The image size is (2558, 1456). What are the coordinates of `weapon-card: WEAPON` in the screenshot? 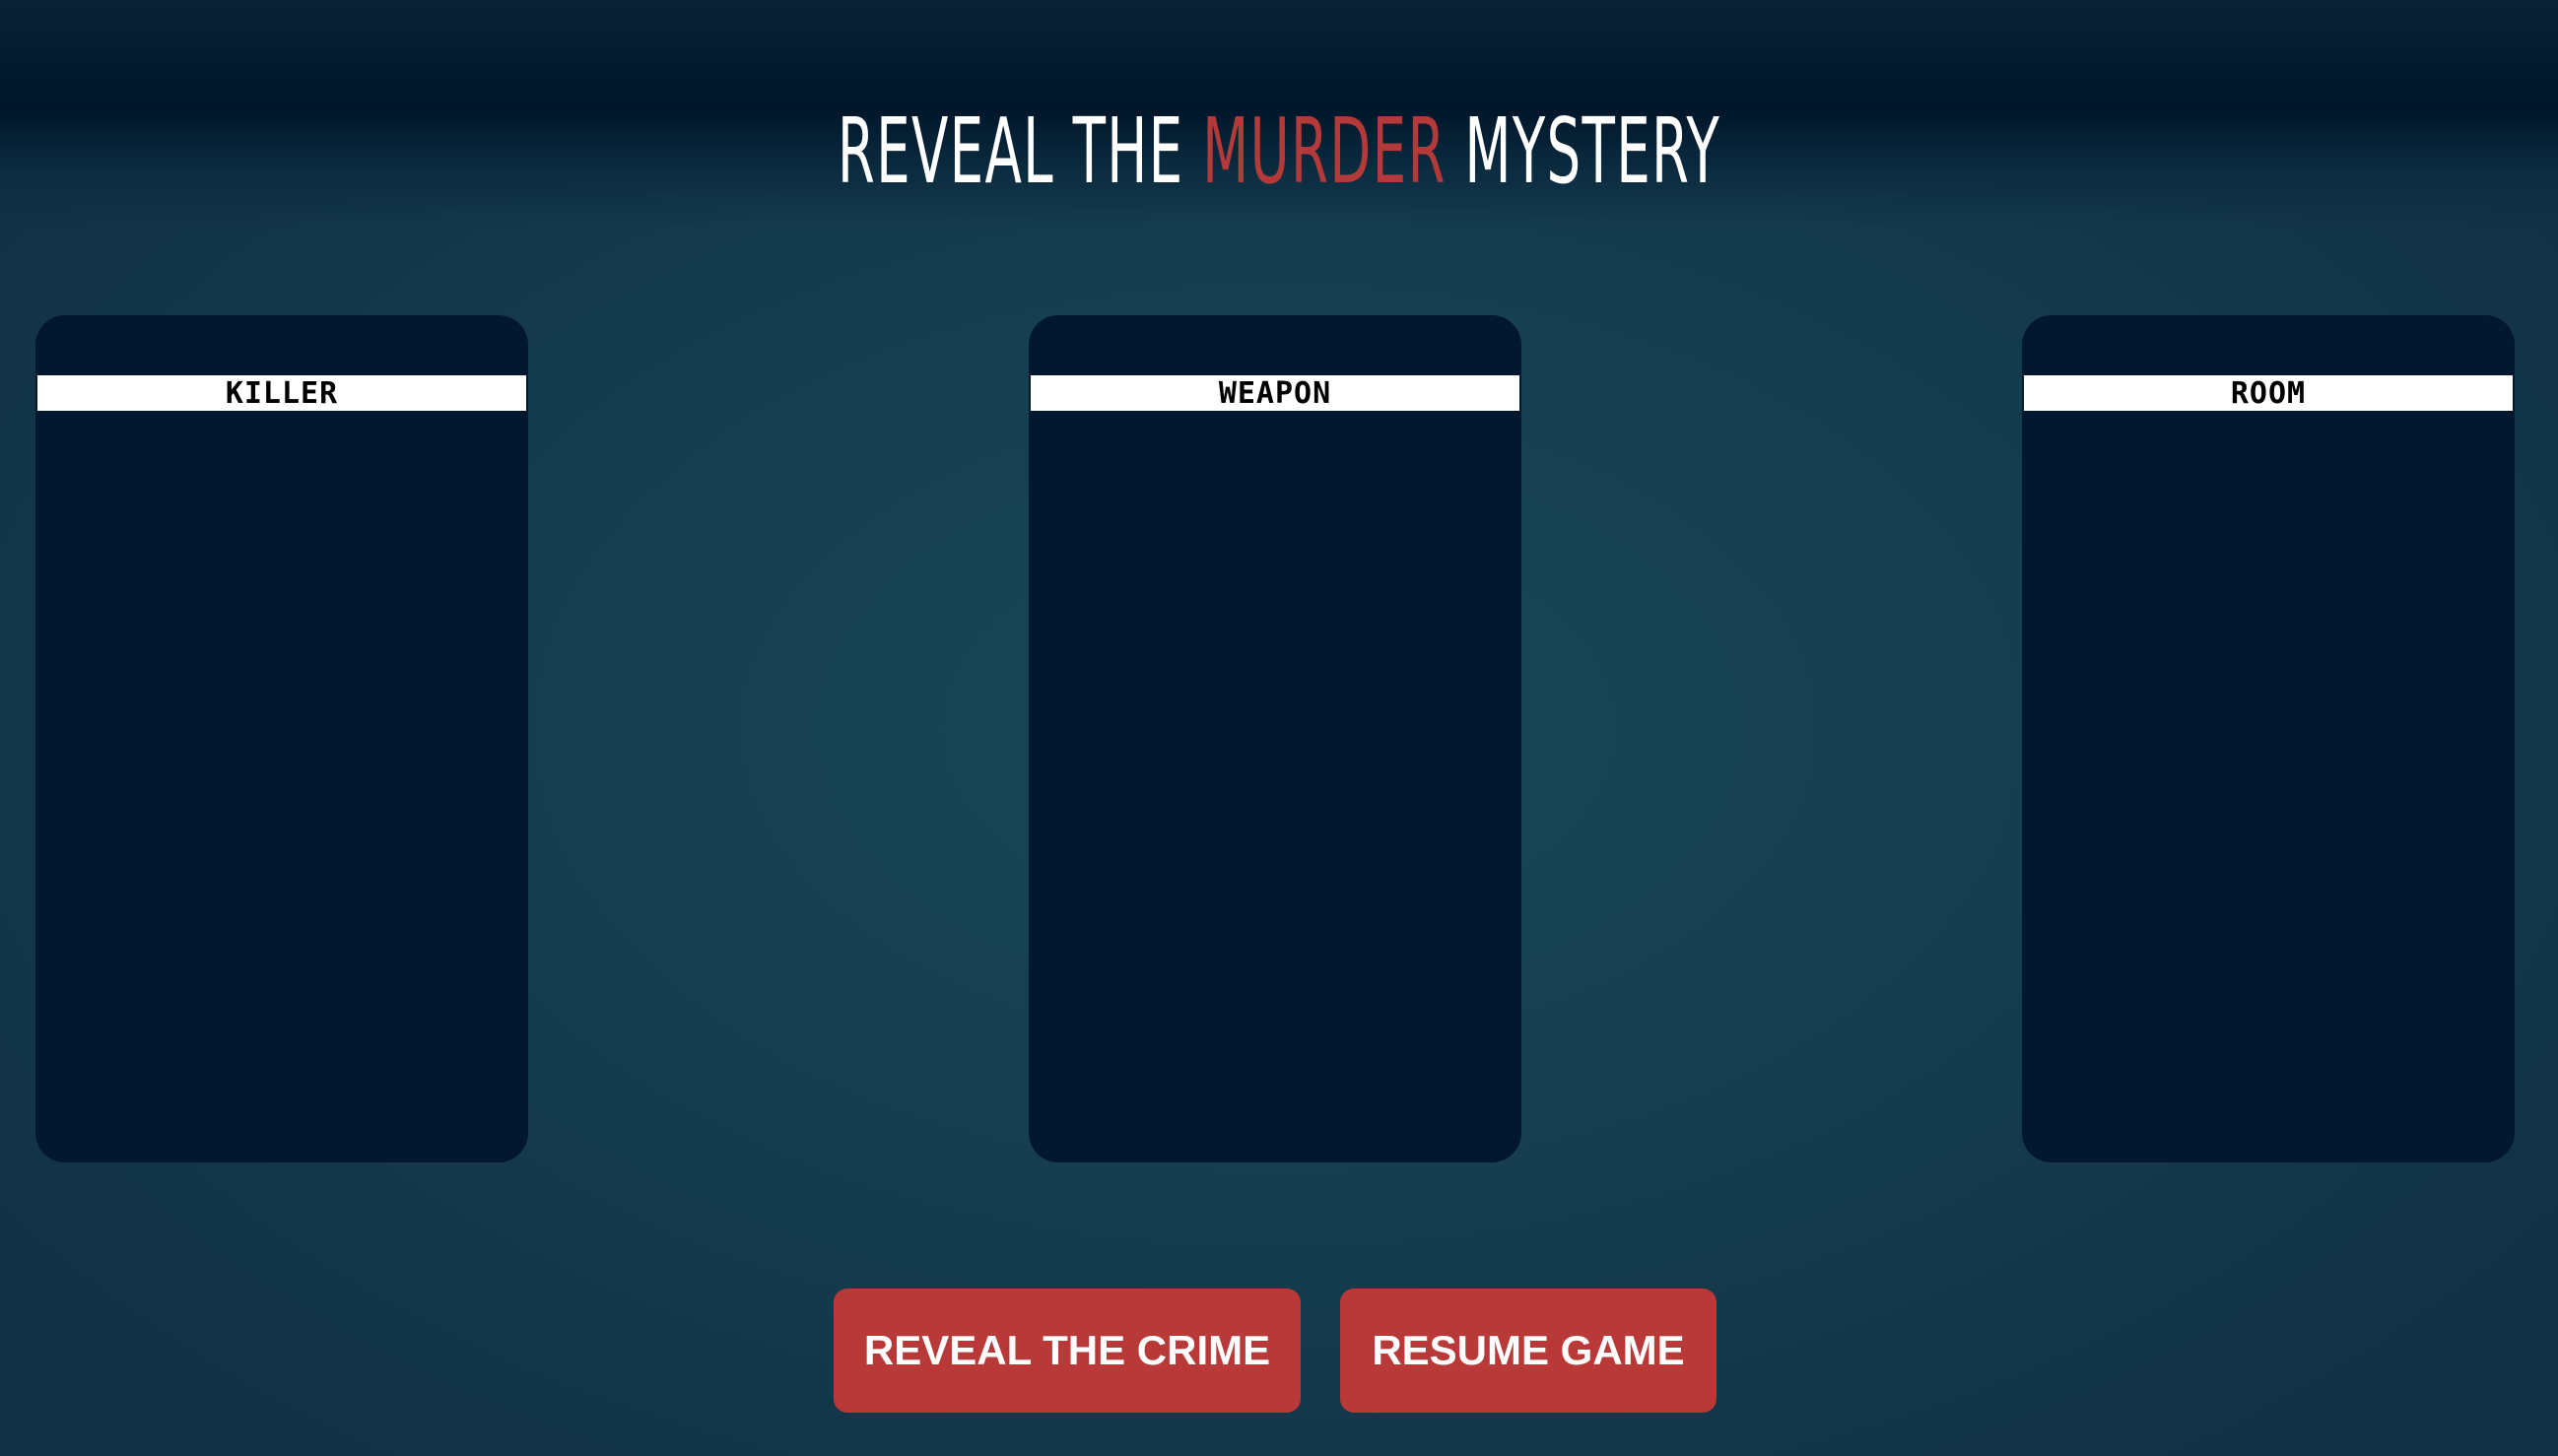 It's located at (1275, 738).